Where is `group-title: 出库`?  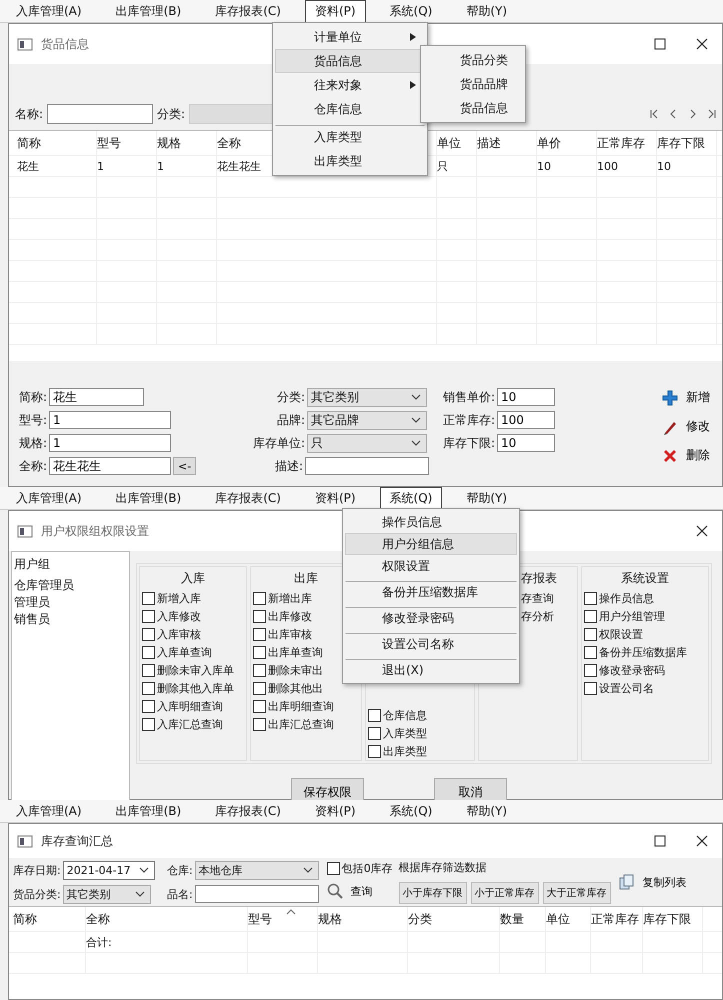
group-title: 出库 is located at coordinates (306, 578).